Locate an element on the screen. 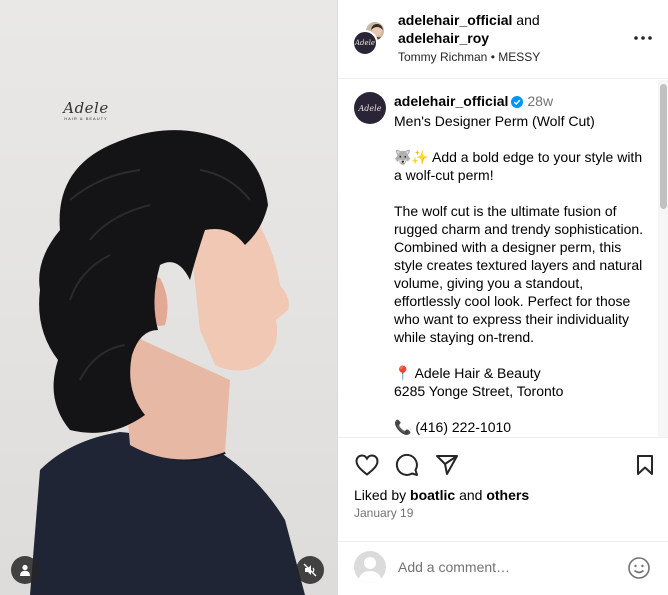 This screenshot has height=595, width=668. person-tag-icon is located at coordinates (25, 570).